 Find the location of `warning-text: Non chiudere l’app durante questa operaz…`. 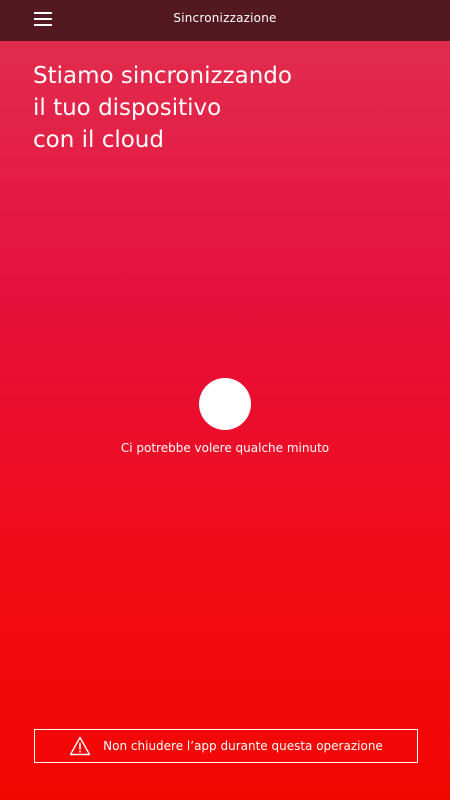

warning-text: Non chiudere l’app durante questa operaz… is located at coordinates (243, 746).